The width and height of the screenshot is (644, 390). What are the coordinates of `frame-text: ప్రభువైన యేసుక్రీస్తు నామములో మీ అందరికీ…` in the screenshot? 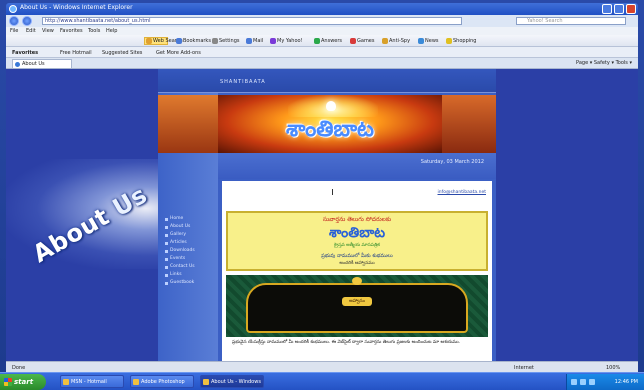 It's located at (357, 349).